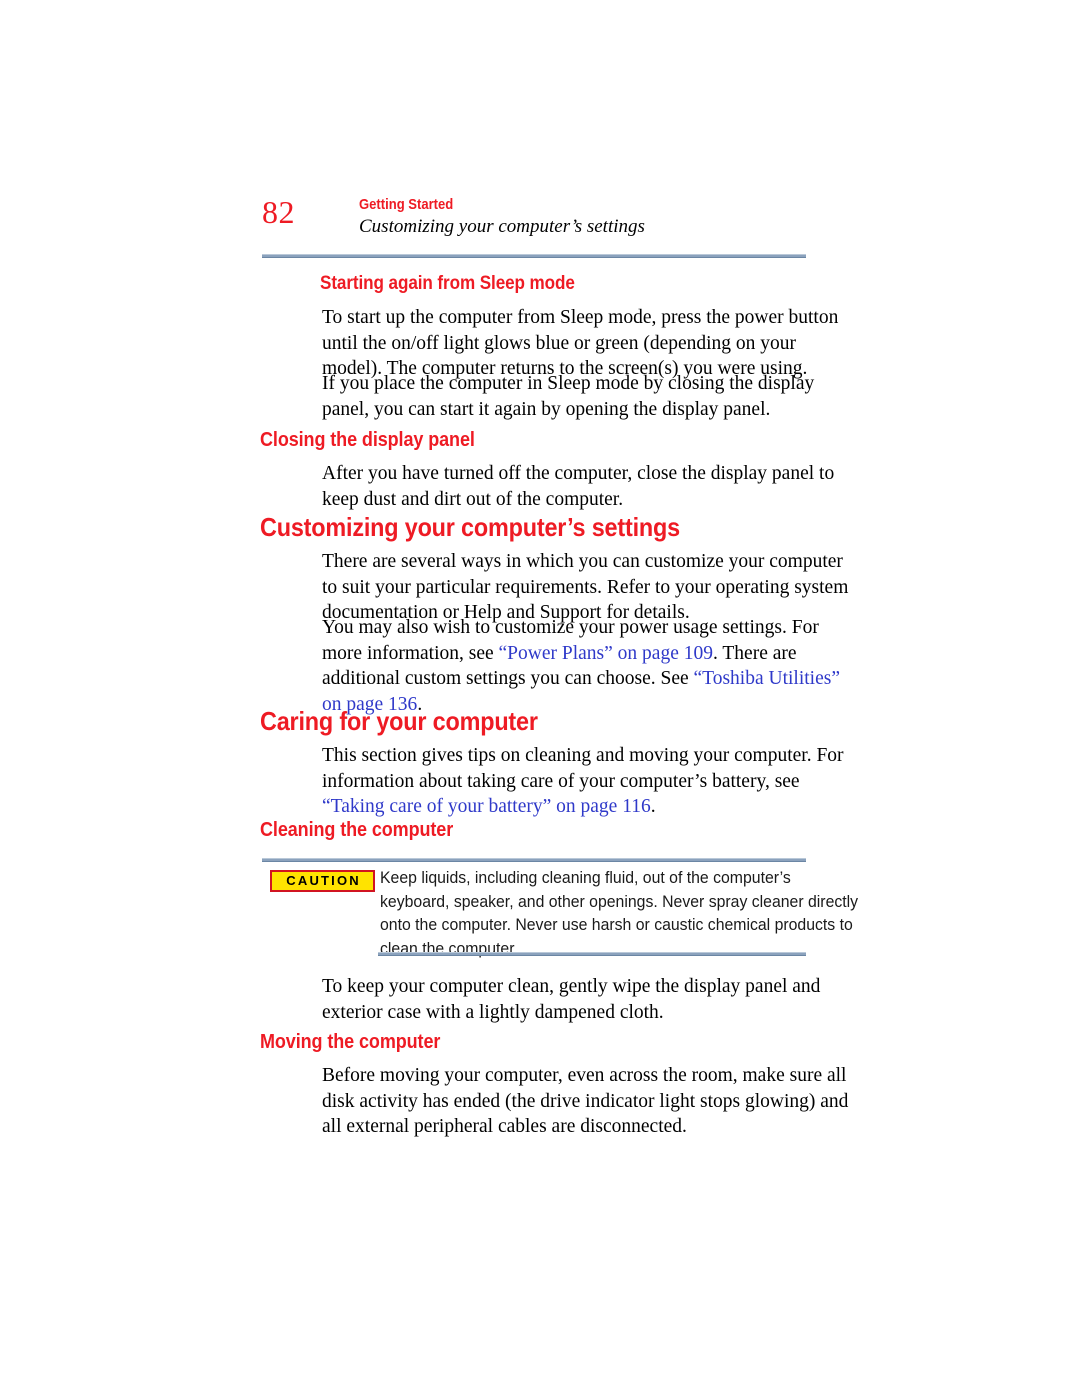  I want to click on link-power-plans: “Power Plans” on page 109, so click(606, 653).